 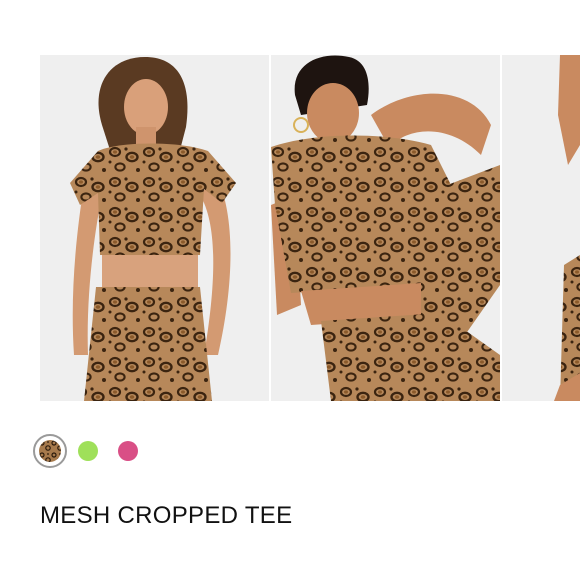 I want to click on swatch-green, so click(x=88, y=451).